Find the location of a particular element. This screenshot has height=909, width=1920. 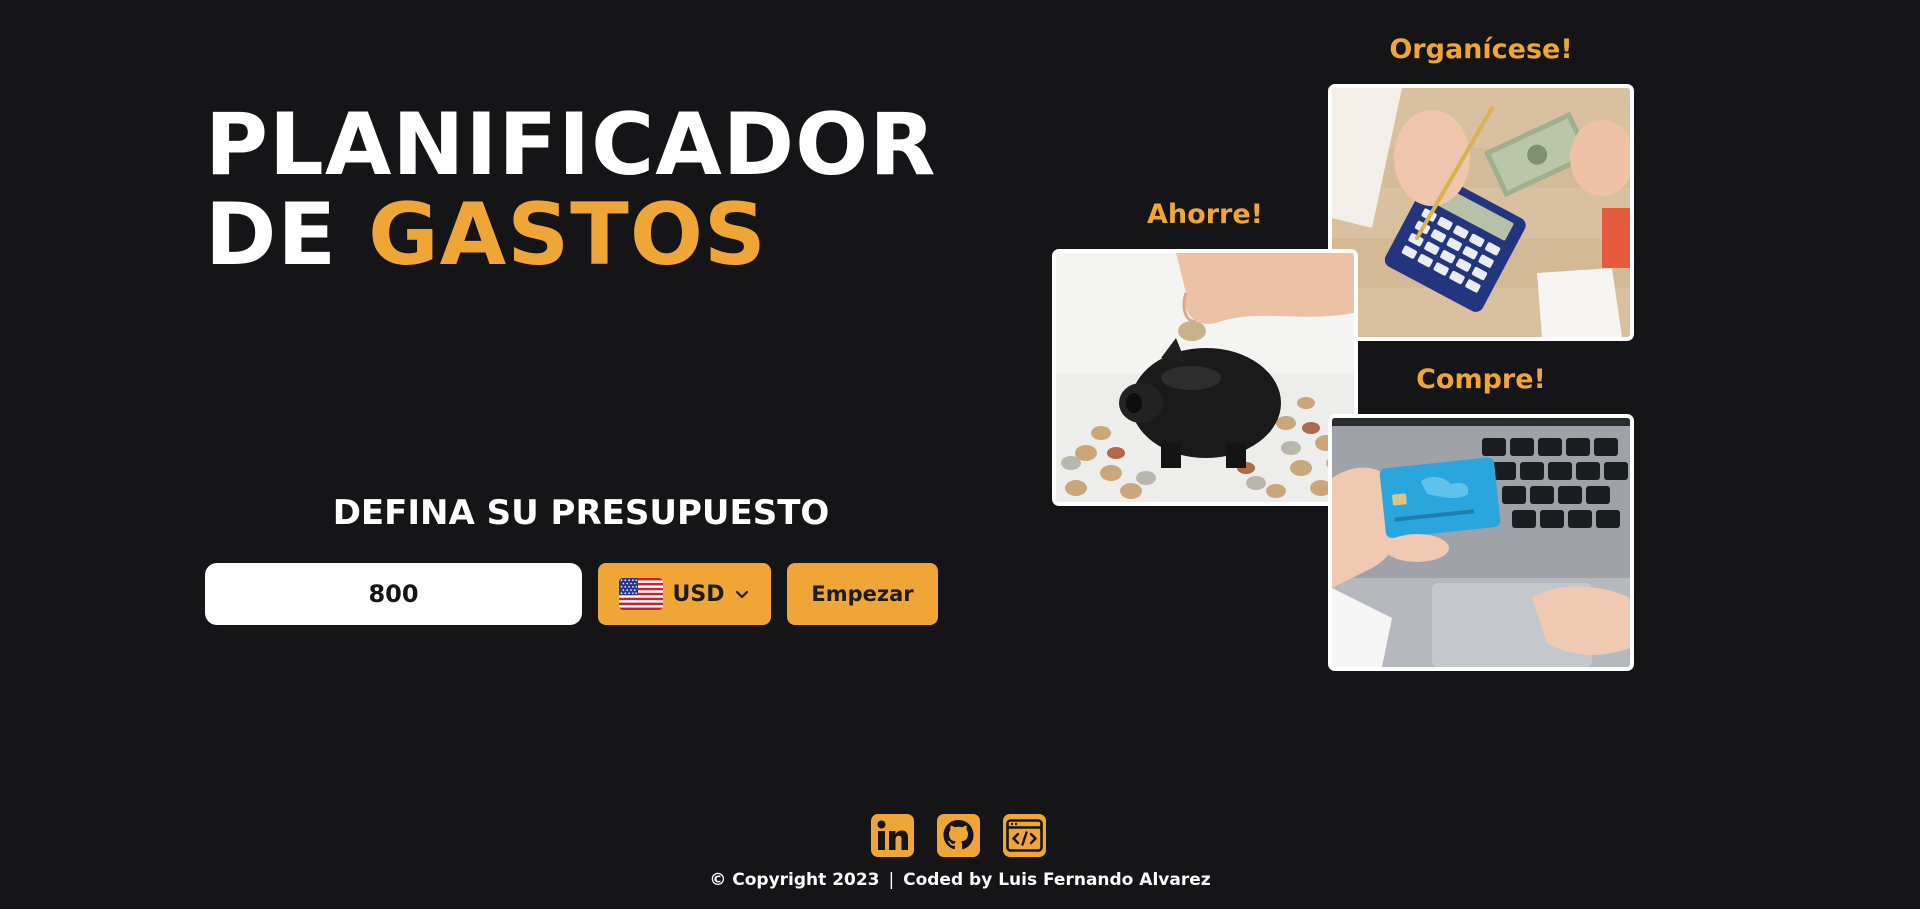

social-links is located at coordinates (958, 835).